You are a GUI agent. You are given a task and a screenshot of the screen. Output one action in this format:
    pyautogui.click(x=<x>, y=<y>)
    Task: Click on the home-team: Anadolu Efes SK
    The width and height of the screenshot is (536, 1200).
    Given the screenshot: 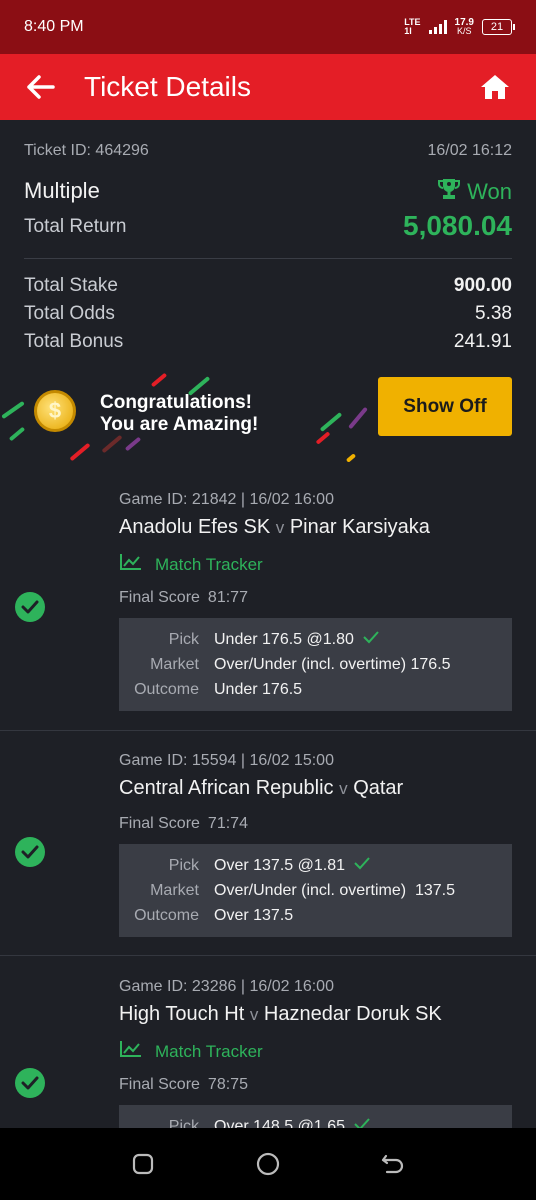 What is the action you would take?
    pyautogui.click(x=195, y=527)
    